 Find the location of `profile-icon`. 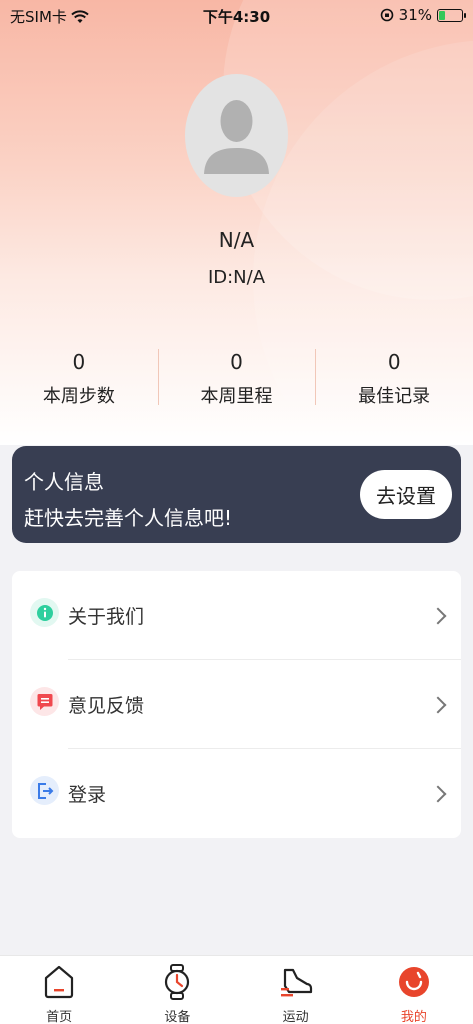

profile-icon is located at coordinates (413, 982).